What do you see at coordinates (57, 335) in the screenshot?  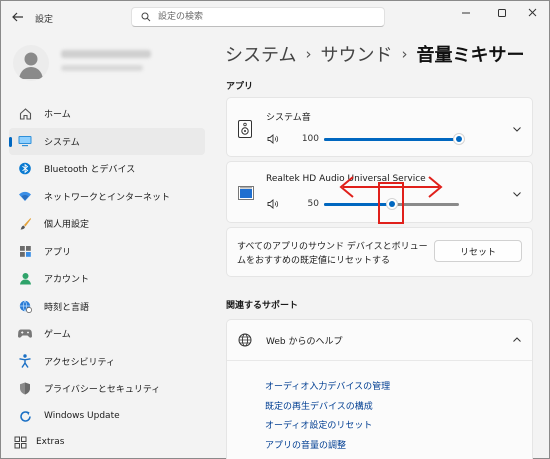 I see `sidebar-item-label: ゲーム` at bounding box center [57, 335].